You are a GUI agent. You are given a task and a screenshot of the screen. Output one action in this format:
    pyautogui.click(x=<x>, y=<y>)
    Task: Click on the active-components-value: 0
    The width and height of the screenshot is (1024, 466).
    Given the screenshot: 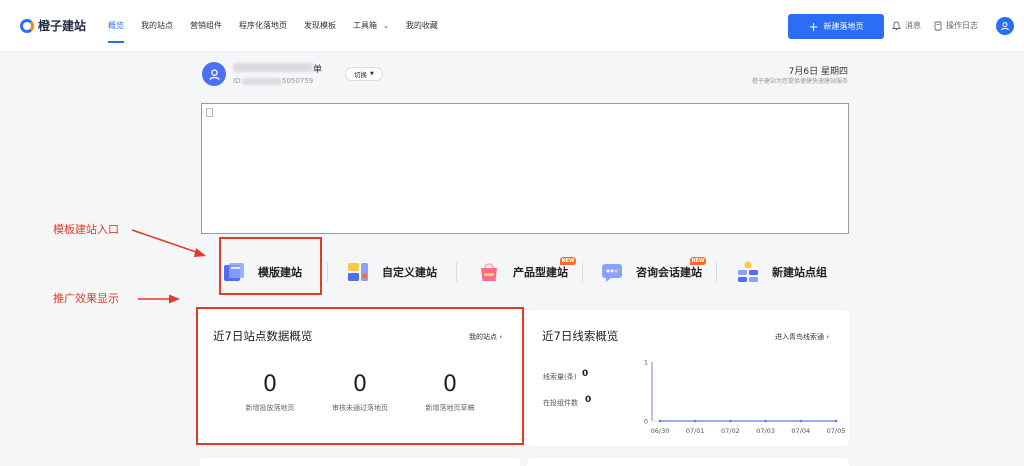 What is the action you would take?
    pyautogui.click(x=588, y=400)
    